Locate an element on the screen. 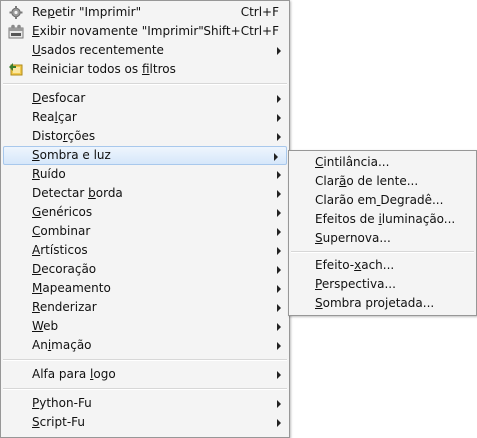  menu-item-reshow-last: Exibir novamente "Imprimir" Shift+Ctrl+F is located at coordinates (145, 31).